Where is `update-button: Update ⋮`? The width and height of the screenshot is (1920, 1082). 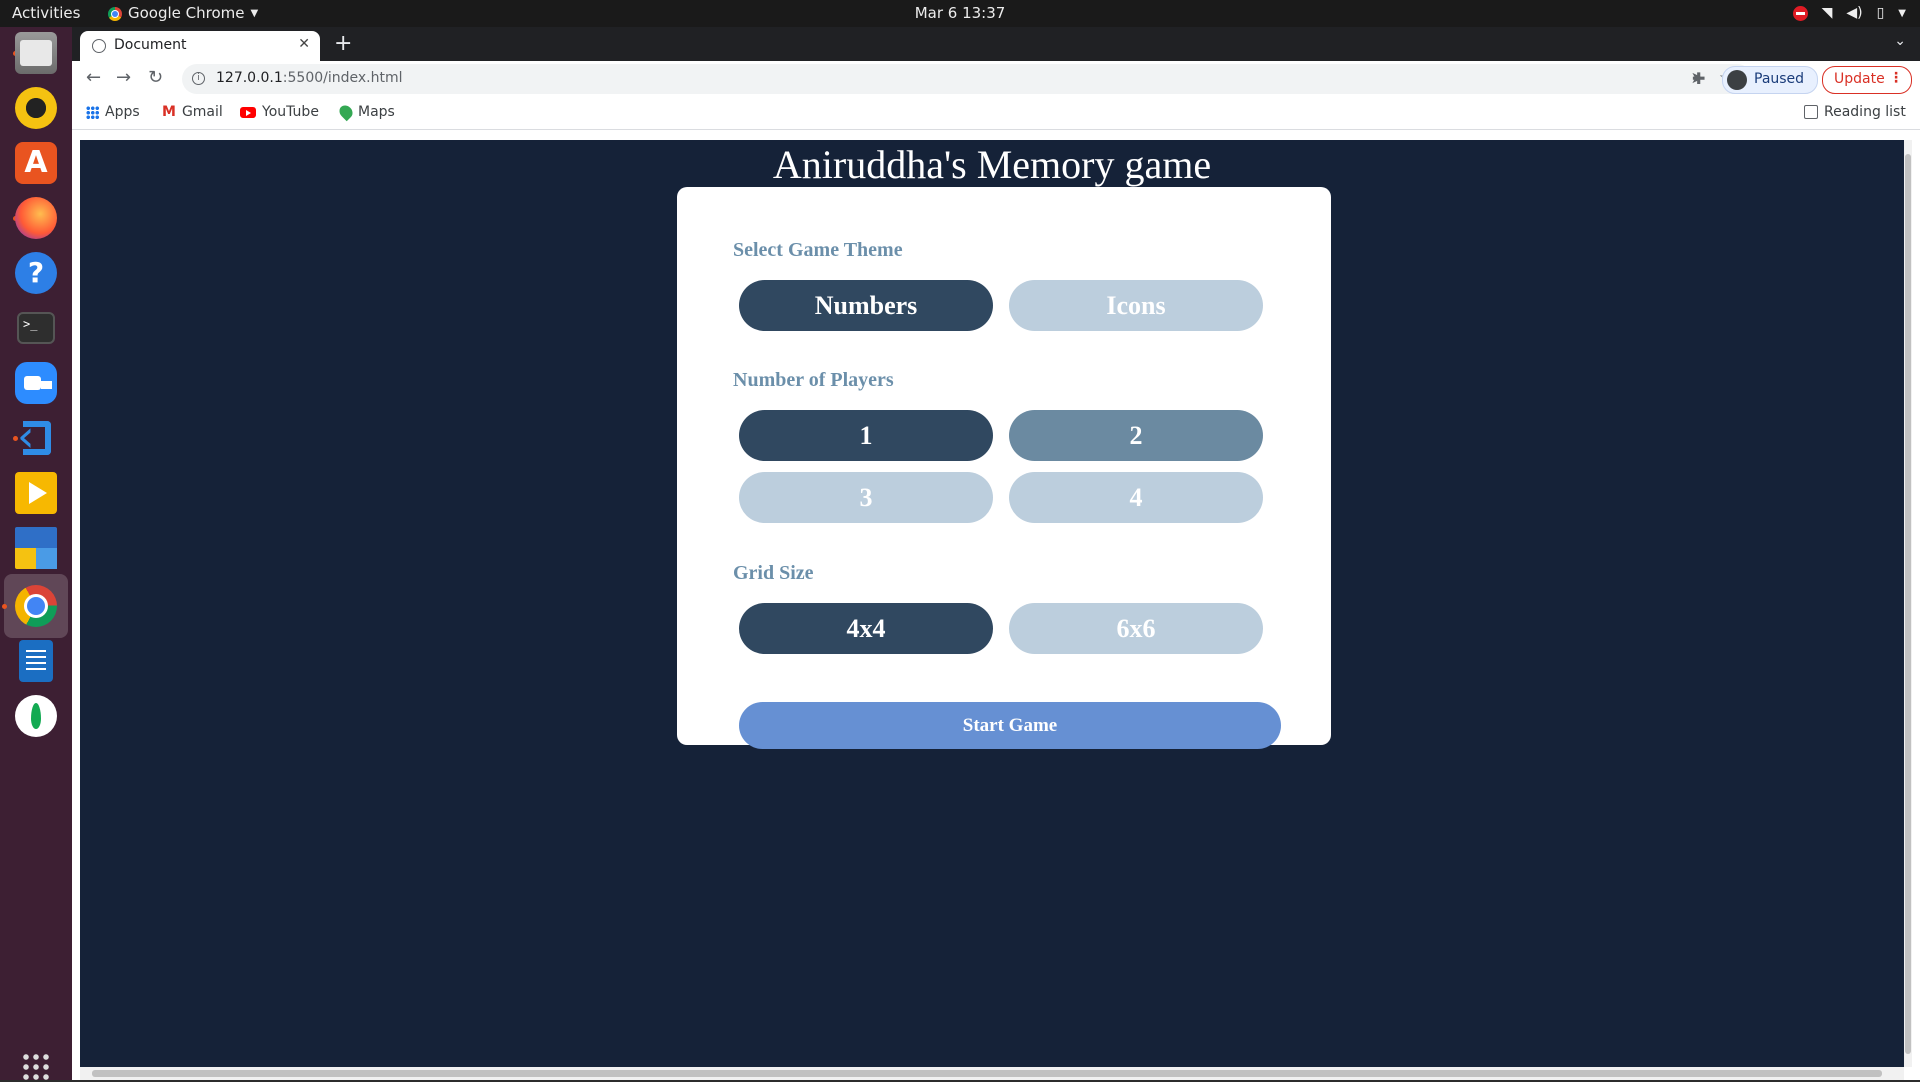
update-button: Update ⋮ is located at coordinates (1867, 80).